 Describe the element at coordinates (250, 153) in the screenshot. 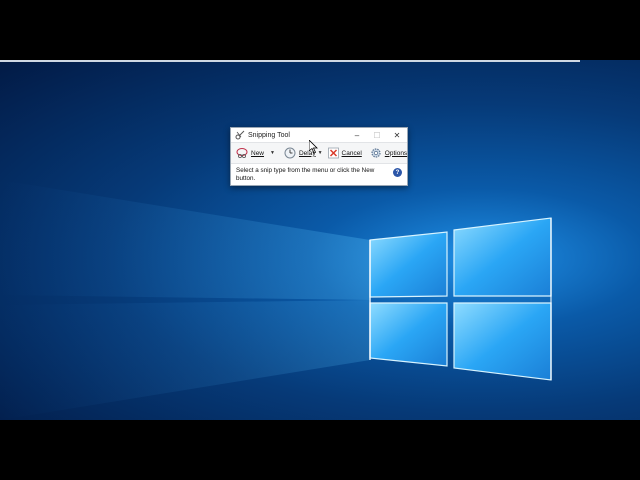

I see `new-button: New` at that location.